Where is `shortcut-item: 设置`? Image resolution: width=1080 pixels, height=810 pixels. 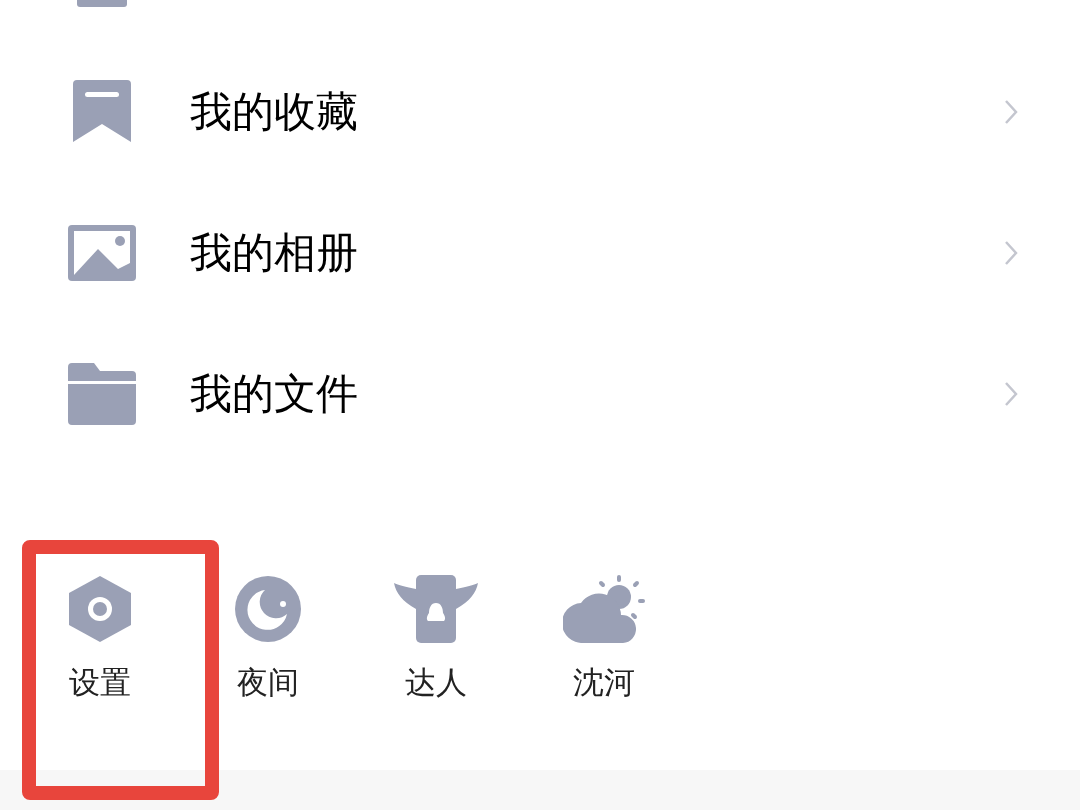
shortcut-item: 设置 is located at coordinates (100, 640).